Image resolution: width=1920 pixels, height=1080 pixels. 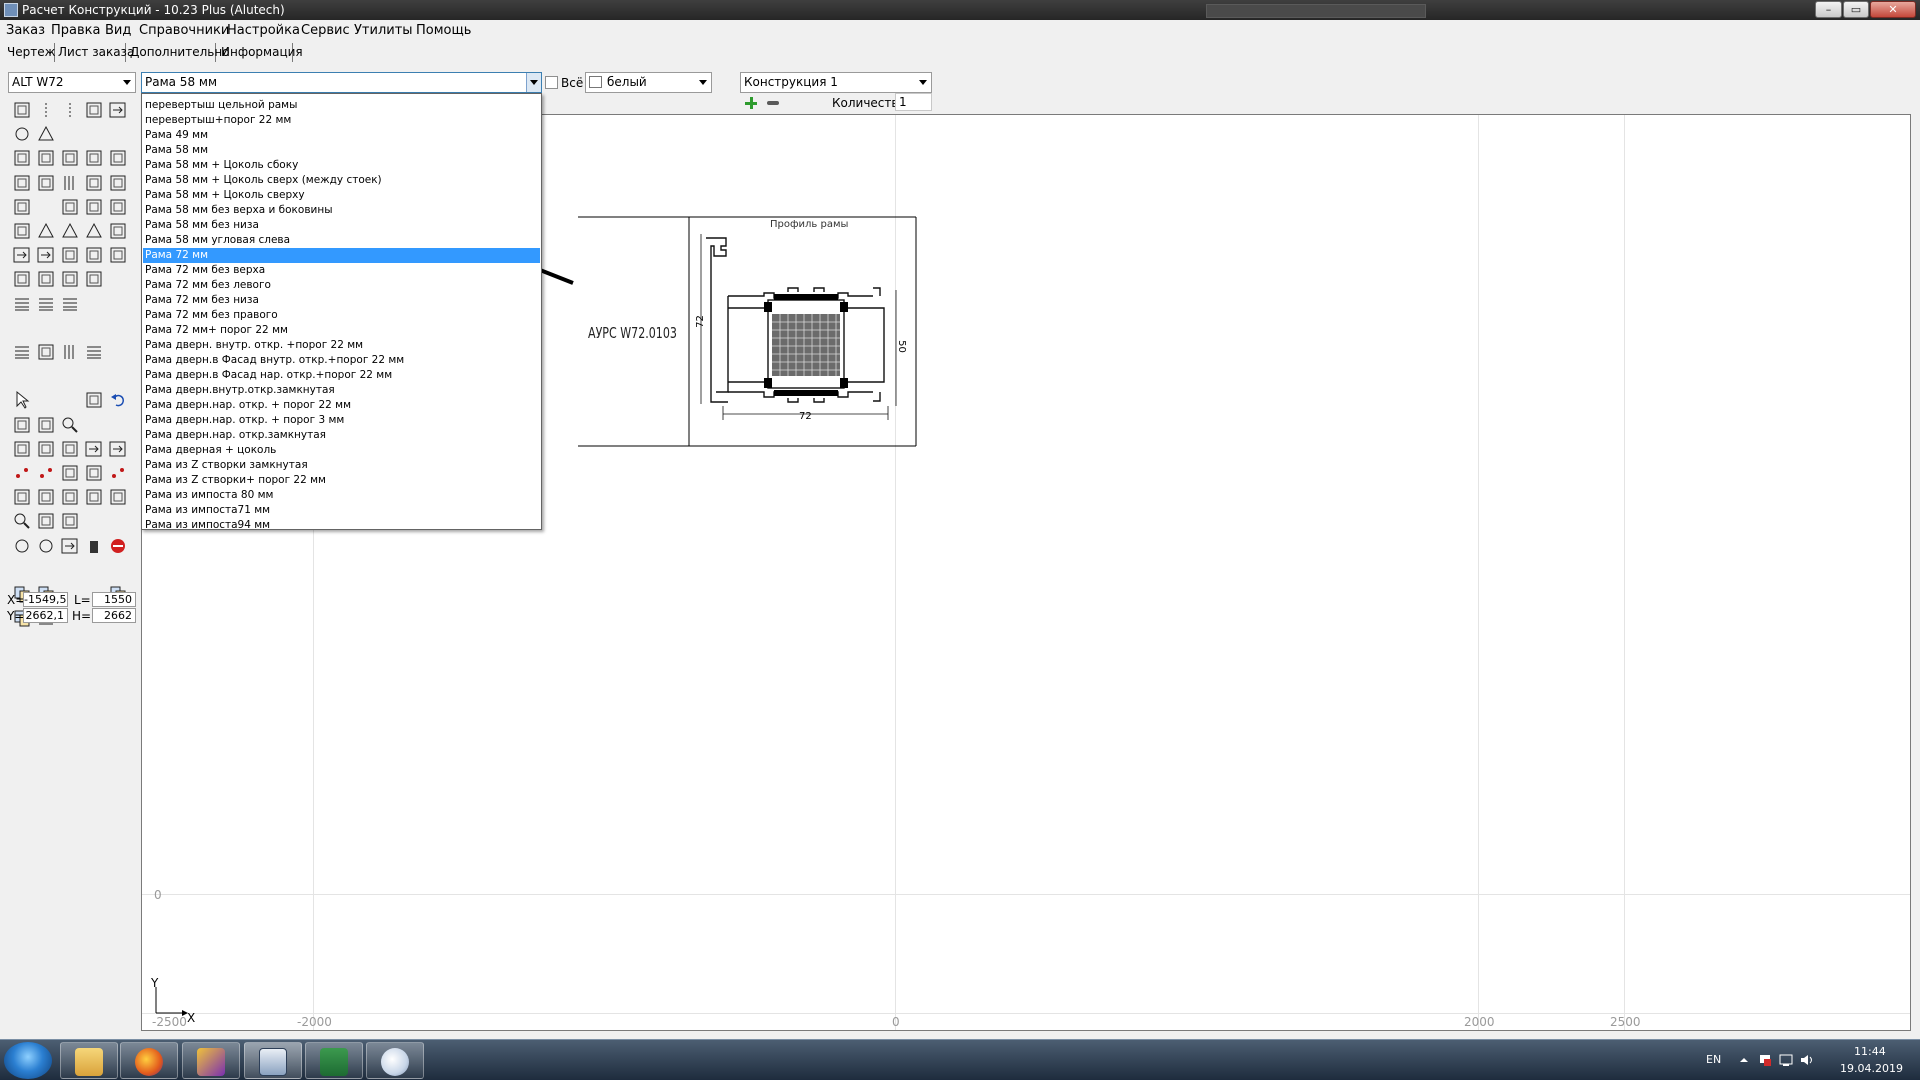 I want to click on bar-vertical-icon, so click(x=70, y=183).